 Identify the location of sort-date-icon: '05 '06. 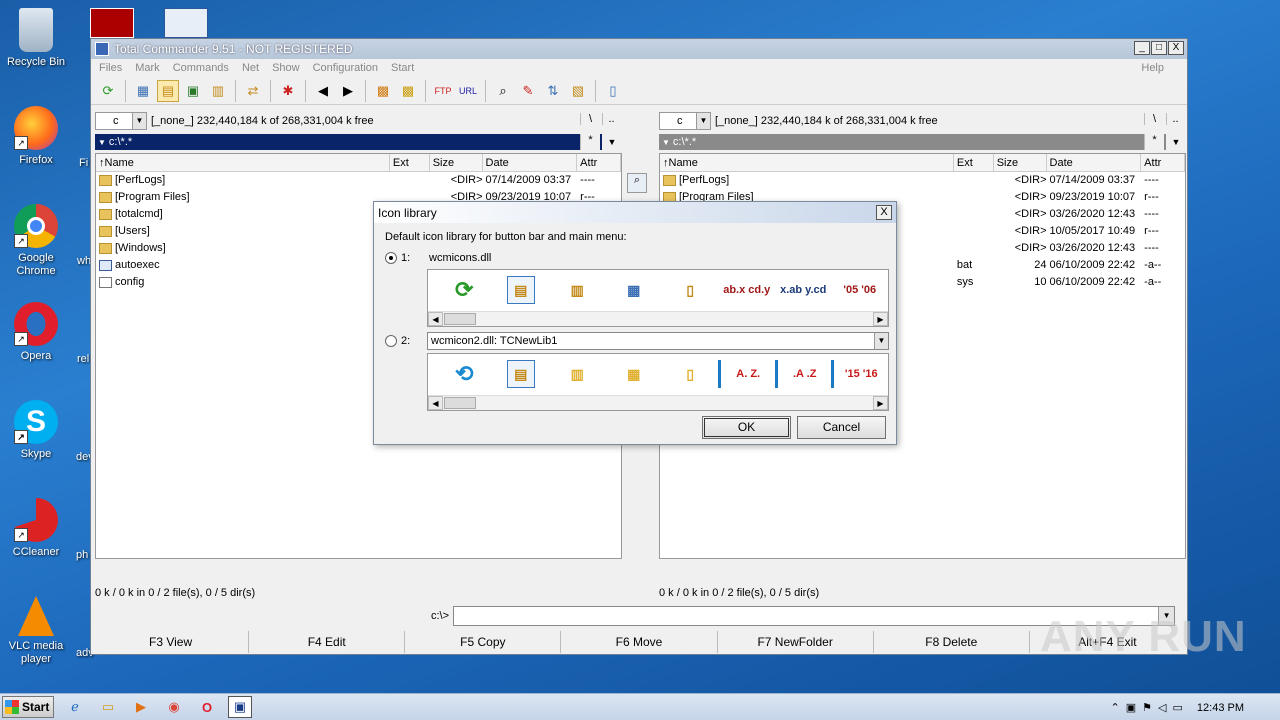
(860, 290).